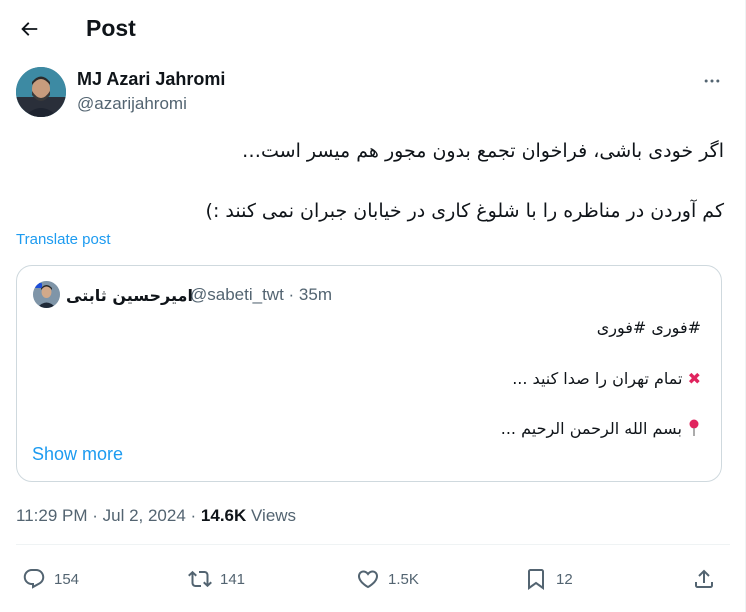 The height and width of the screenshot is (612, 746). Describe the element at coordinates (694, 427) in the screenshot. I see `pushpin-icon` at that location.